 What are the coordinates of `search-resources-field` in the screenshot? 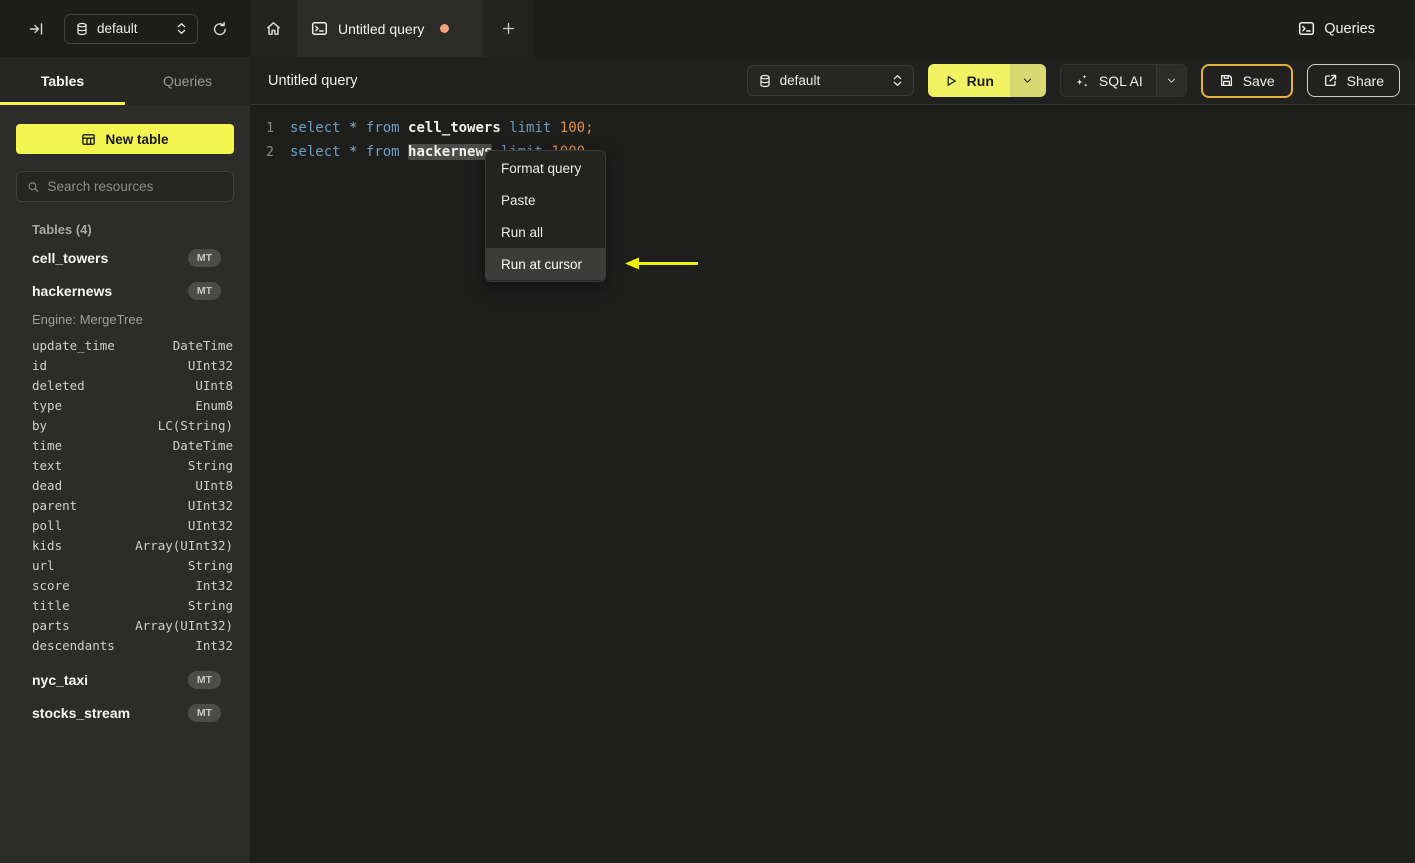 It's located at (135, 186).